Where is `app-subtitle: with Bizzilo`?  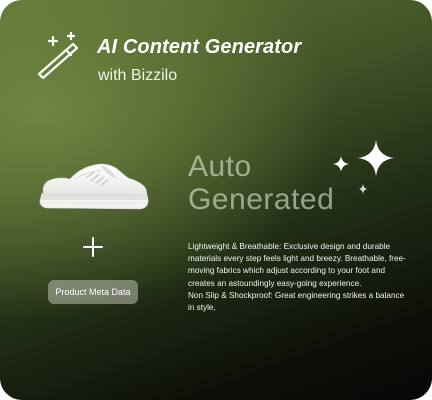 app-subtitle: with Bizzilo is located at coordinates (138, 75).